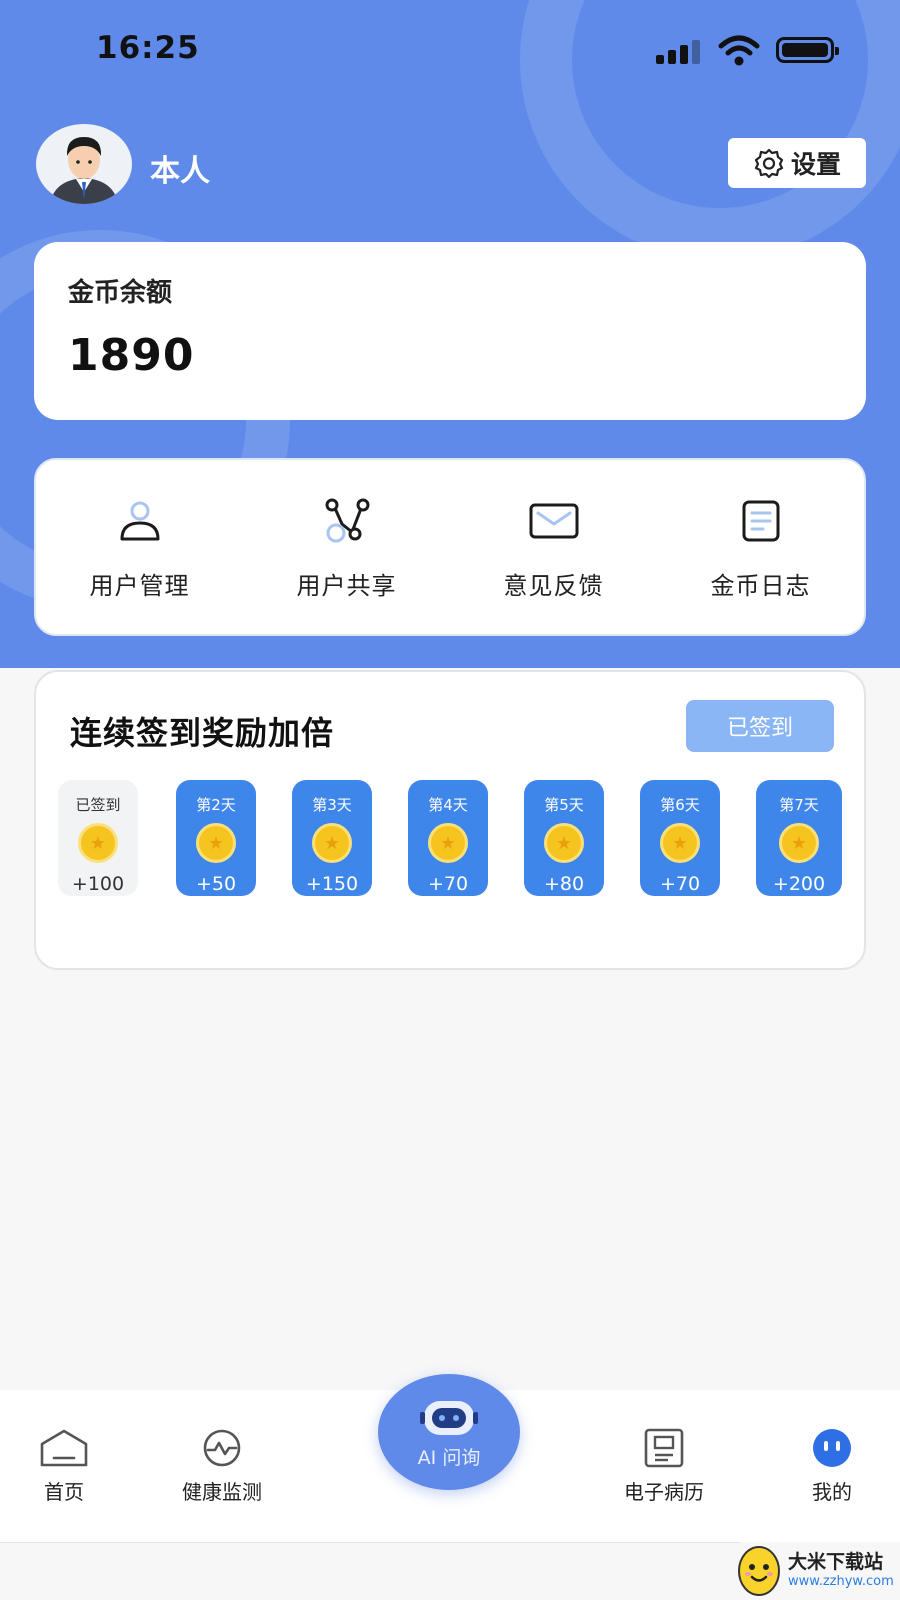  Describe the element at coordinates (553, 521) in the screenshot. I see `mail-icon` at that location.